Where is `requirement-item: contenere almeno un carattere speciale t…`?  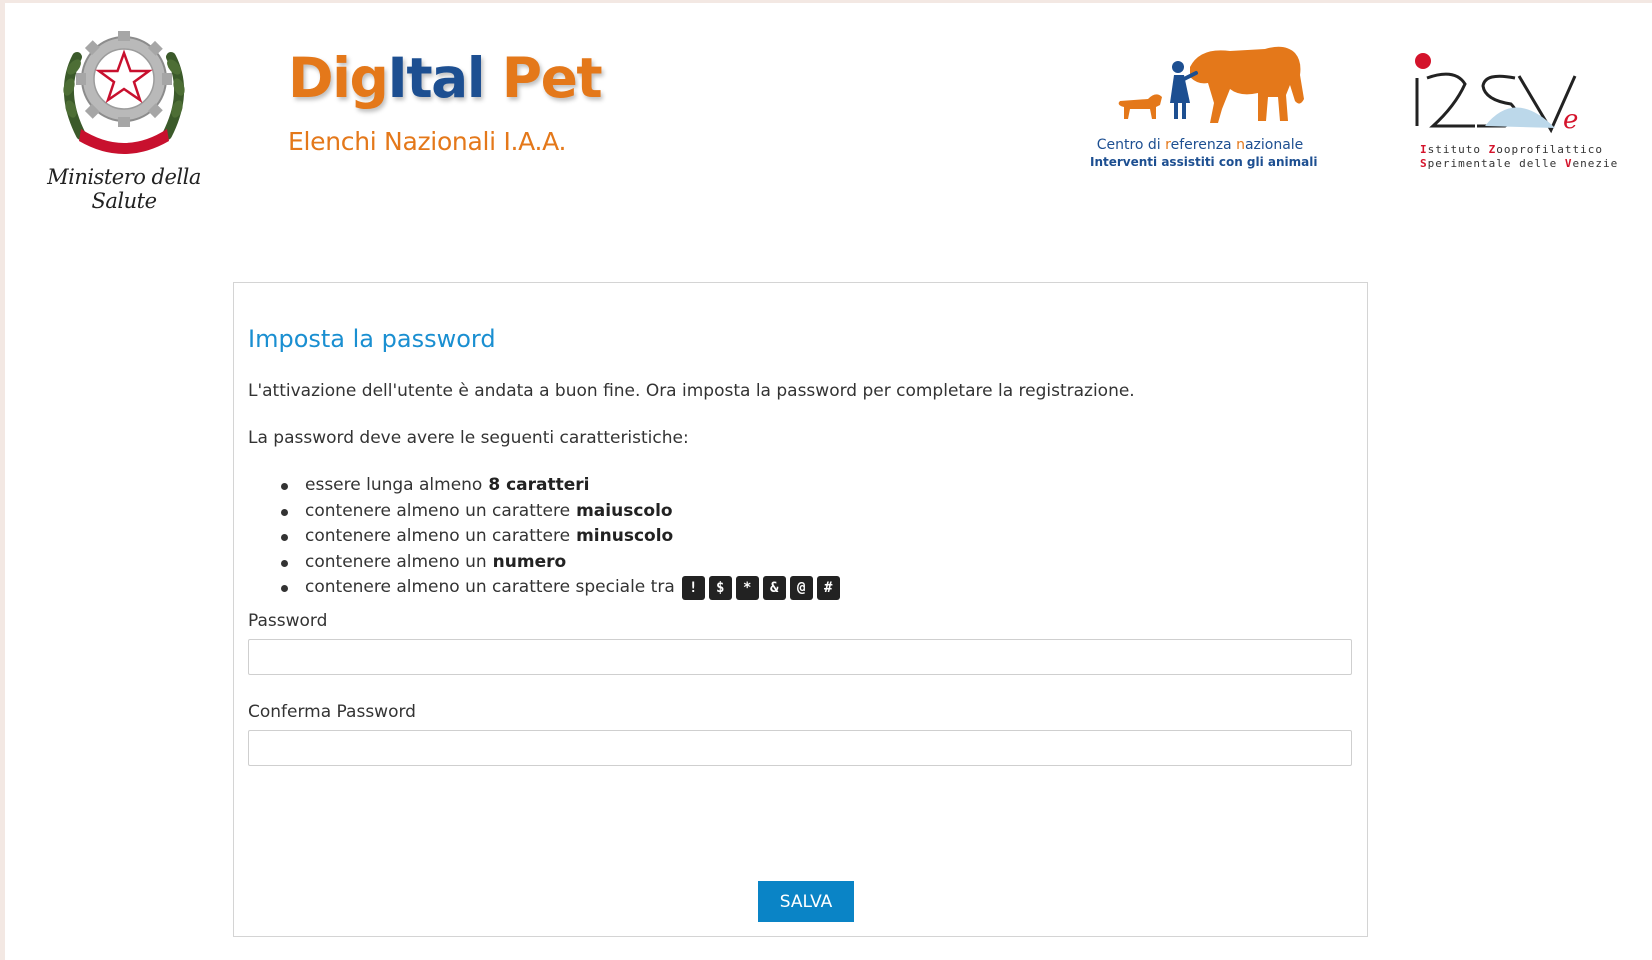
requirement-item: contenere almeno un carattere speciale t… is located at coordinates (560, 588).